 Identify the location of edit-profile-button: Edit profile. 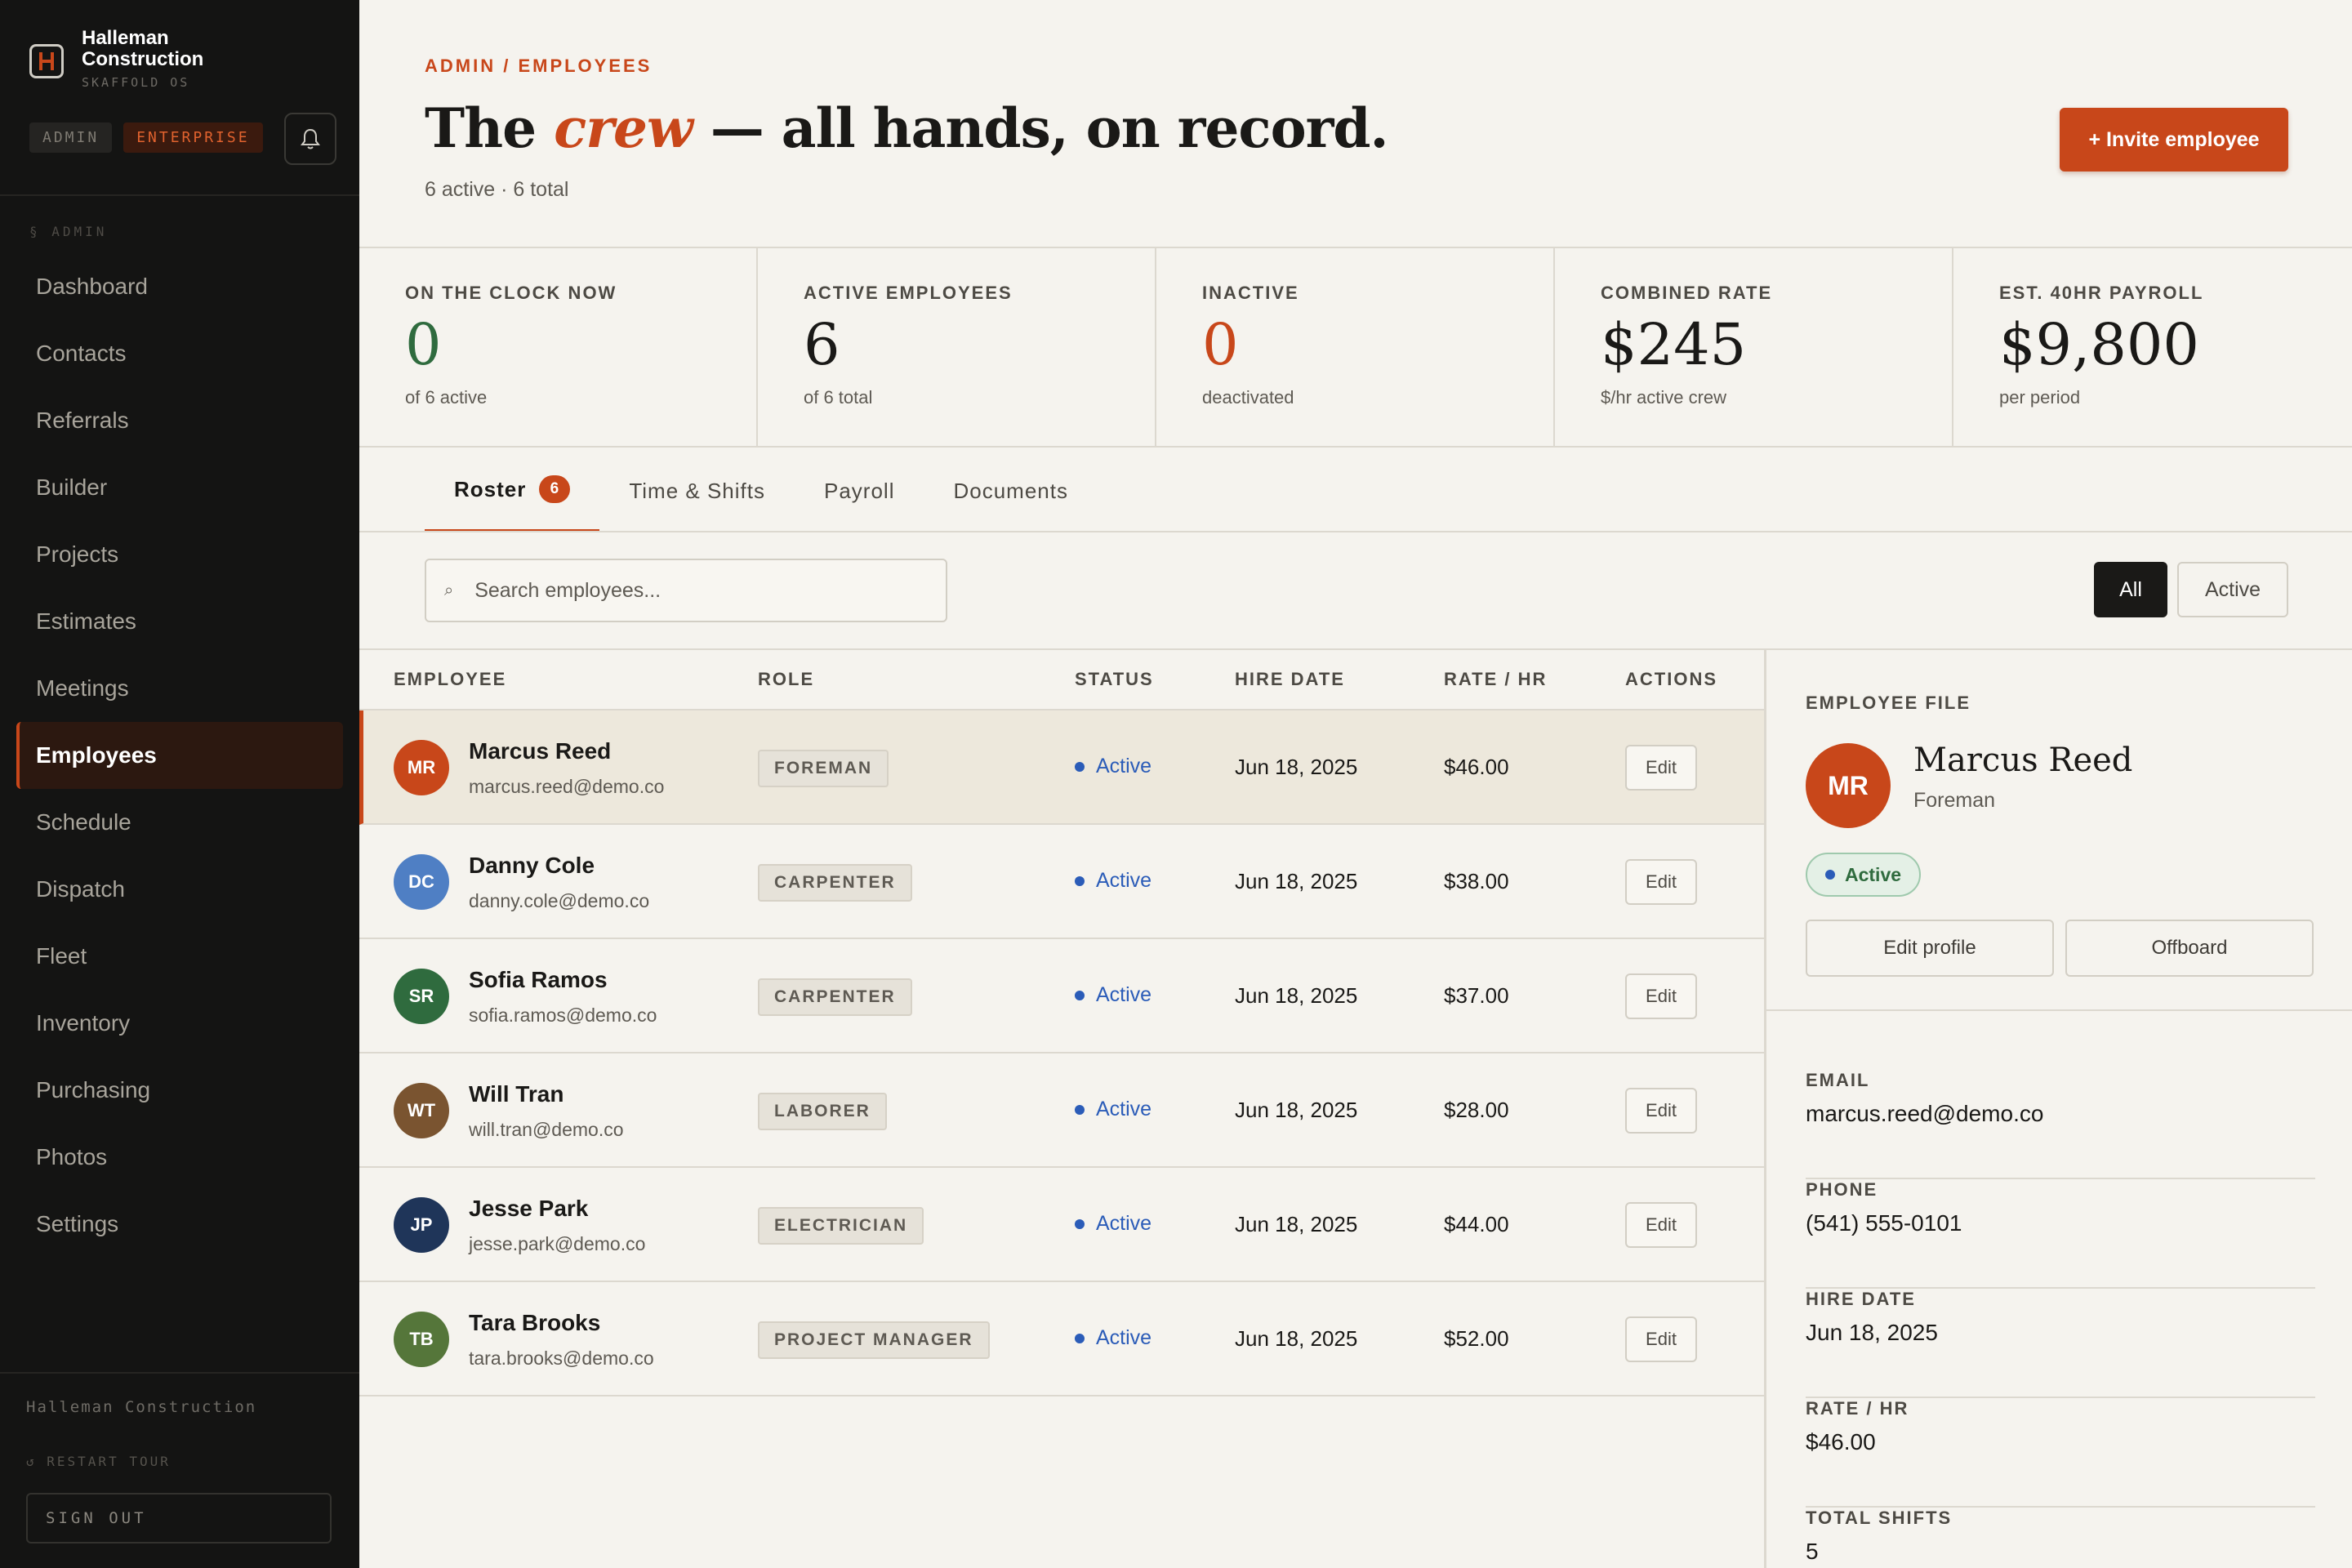
(1930, 949).